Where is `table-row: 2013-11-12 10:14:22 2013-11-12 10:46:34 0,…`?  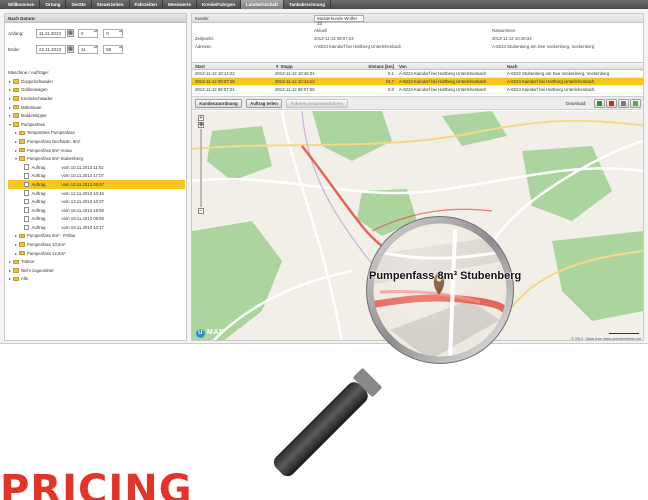 table-row: 2013-11-12 10:14:22 2013-11-12 10:46:34 0,… is located at coordinates (417, 74).